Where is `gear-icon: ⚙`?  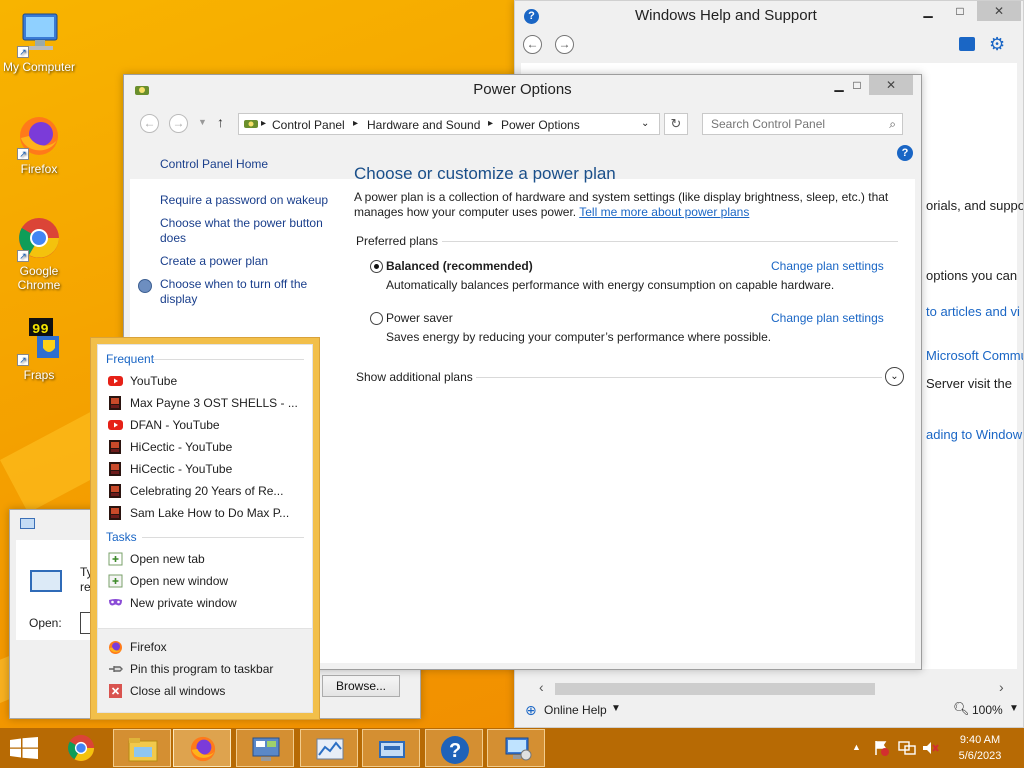 gear-icon: ⚙ is located at coordinates (997, 44).